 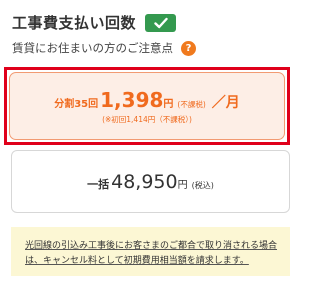 I want to click on check-icon, so click(x=160, y=22).